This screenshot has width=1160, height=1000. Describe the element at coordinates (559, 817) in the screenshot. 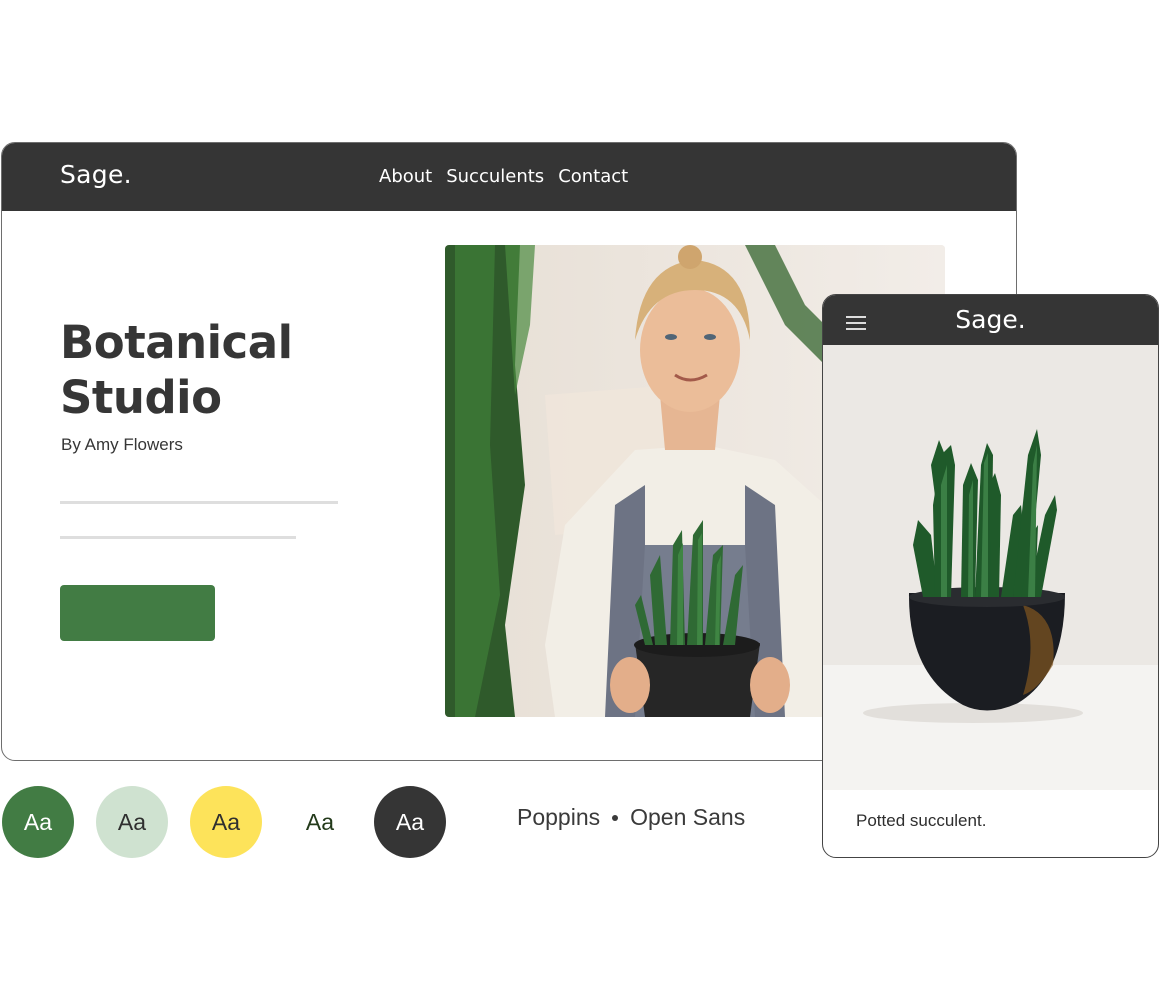

I see `font-primary: Poppins` at that location.